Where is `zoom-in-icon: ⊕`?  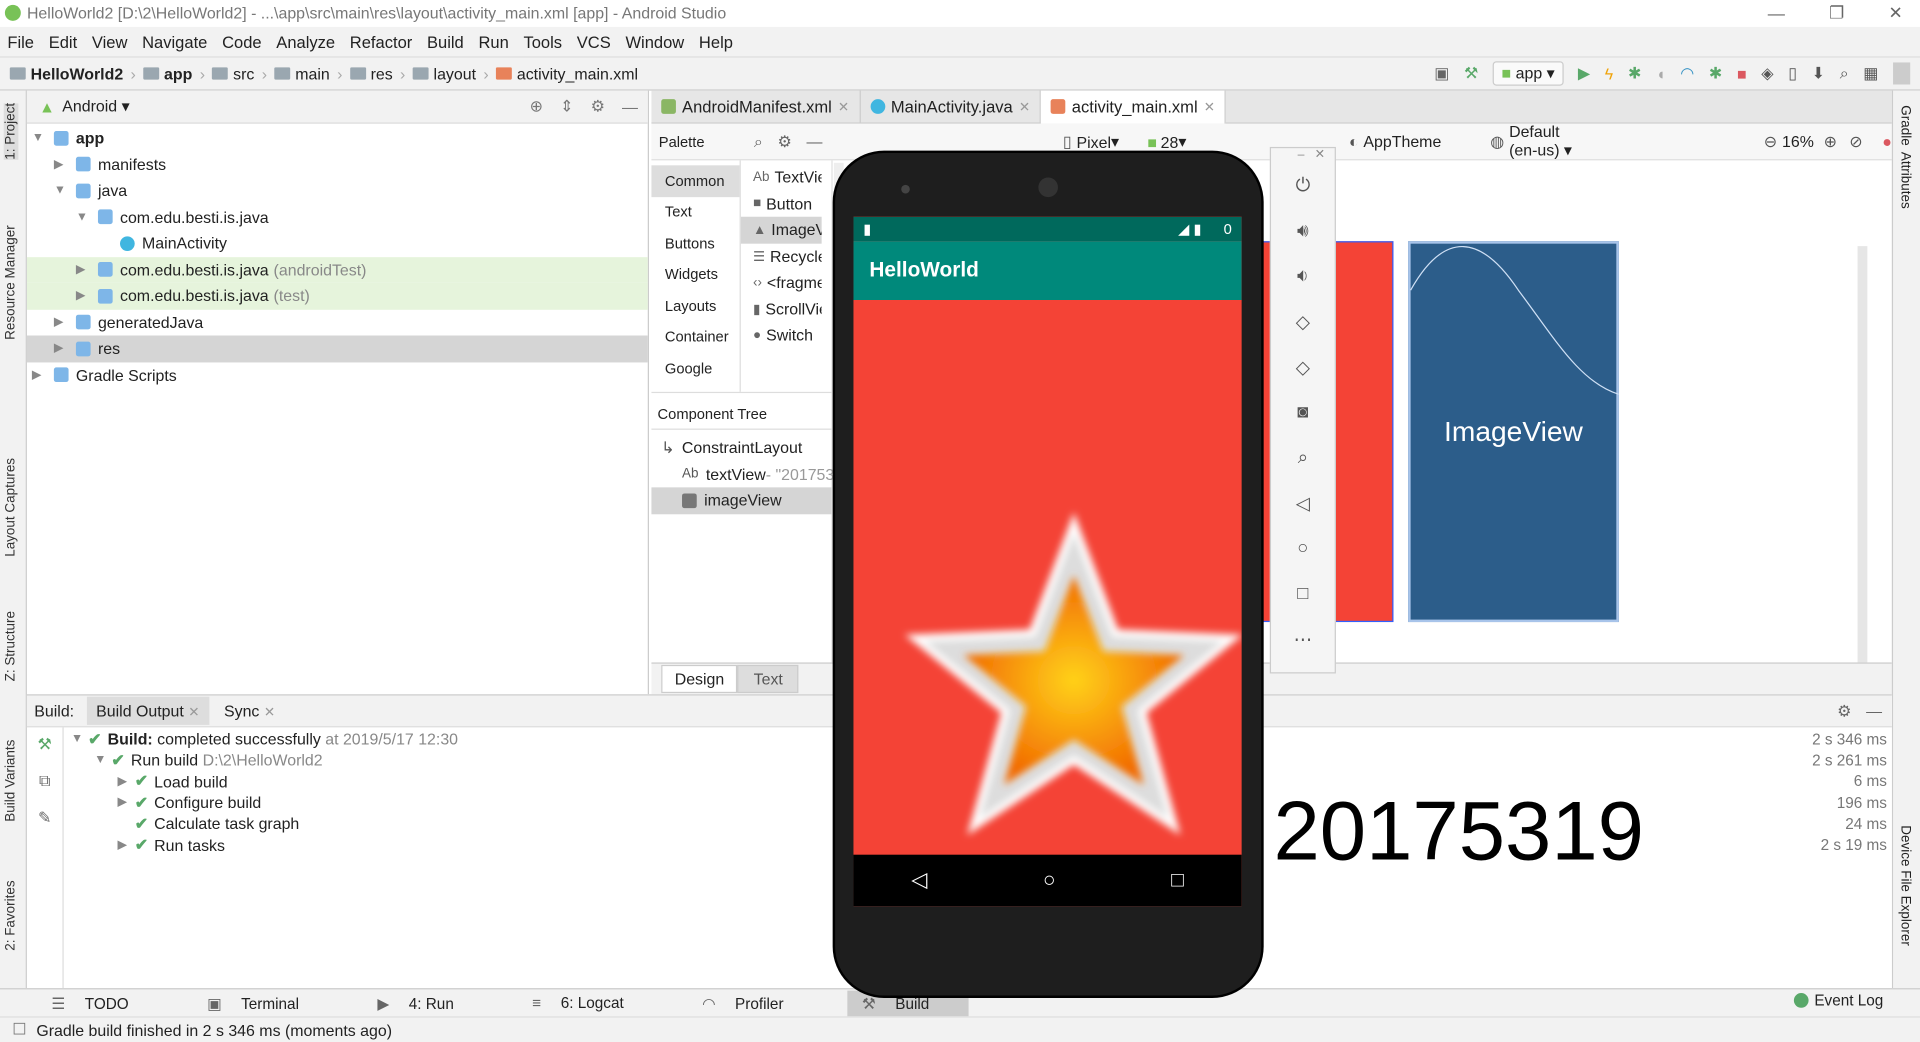
zoom-in-icon: ⊕ is located at coordinates (1830, 142).